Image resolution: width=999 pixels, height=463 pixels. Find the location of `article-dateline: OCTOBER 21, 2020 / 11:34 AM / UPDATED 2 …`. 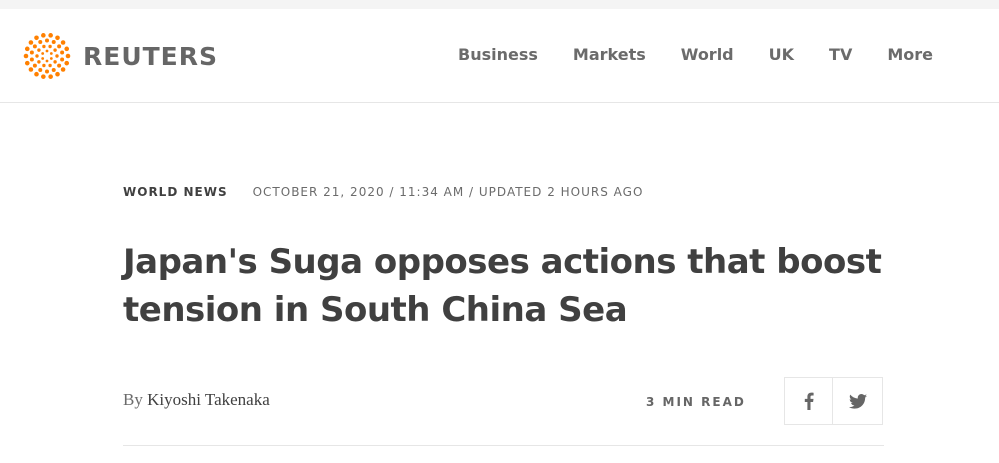

article-dateline: OCTOBER 21, 2020 / 11:34 AM / UPDATED 2 … is located at coordinates (448, 192).